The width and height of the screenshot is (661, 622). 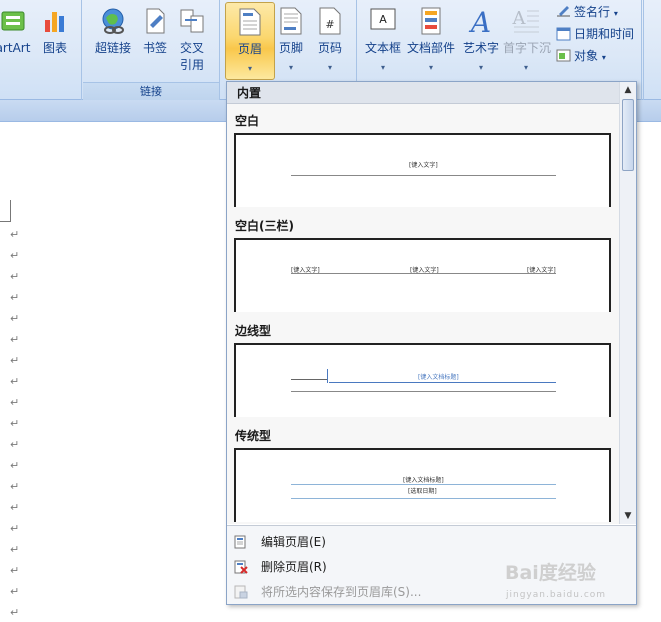 What do you see at coordinates (13, 21) in the screenshot?
I see `smartart-icon` at bounding box center [13, 21].